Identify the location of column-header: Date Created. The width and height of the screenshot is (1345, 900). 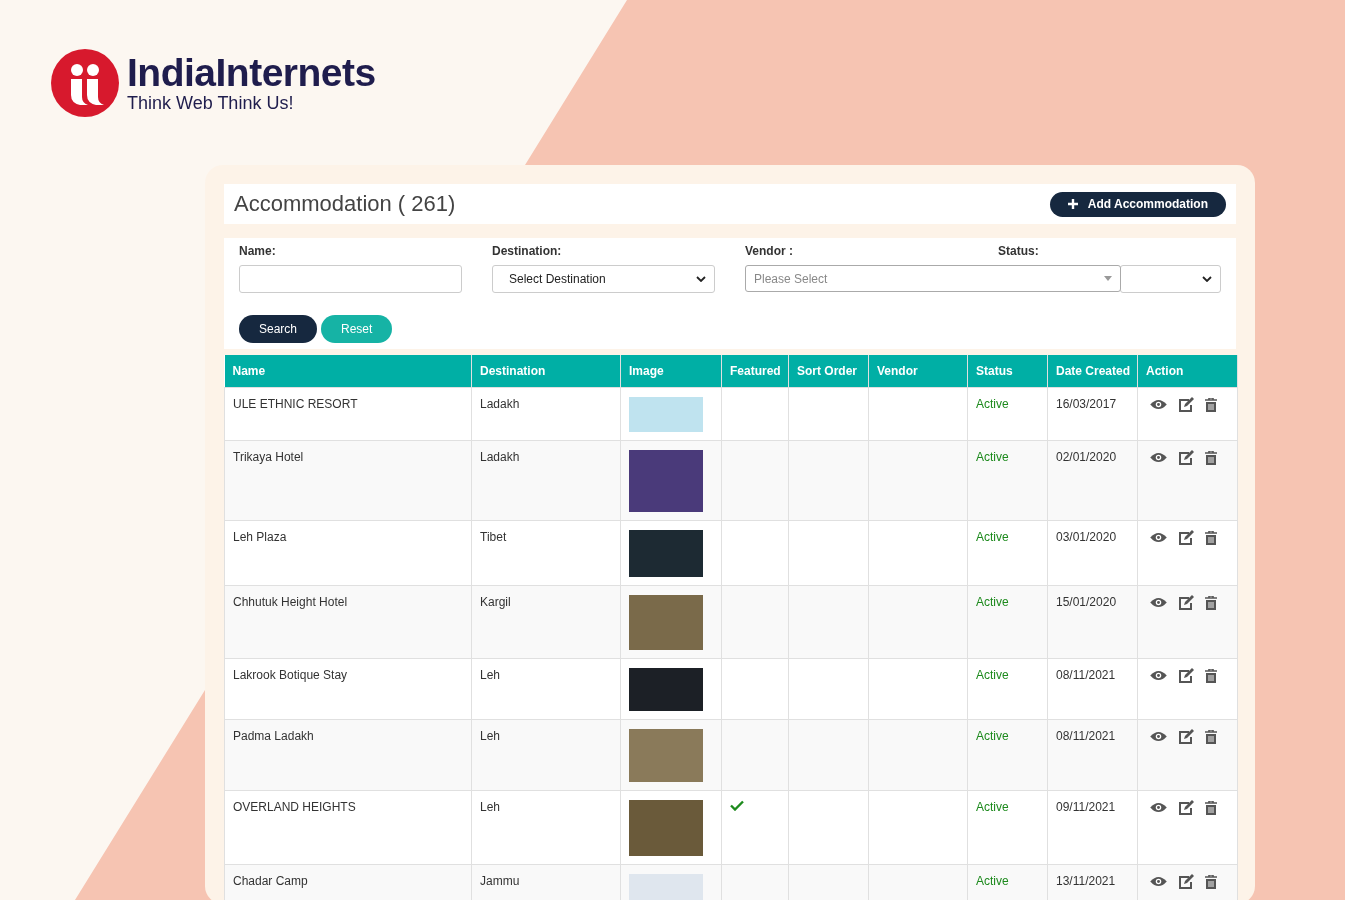
(1092, 371).